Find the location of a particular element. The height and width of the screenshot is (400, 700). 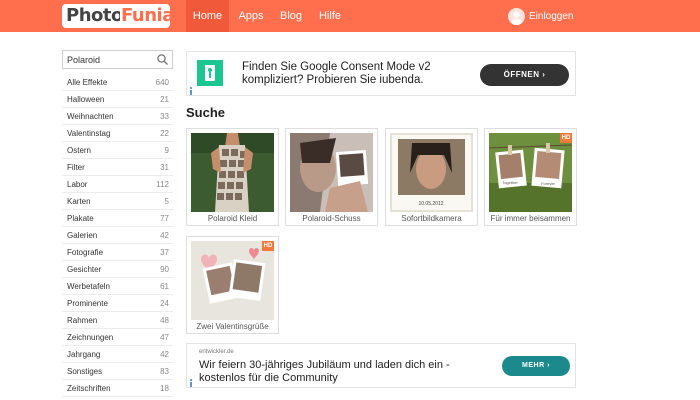

category-item: Gesichter 90 is located at coordinates (117, 269).